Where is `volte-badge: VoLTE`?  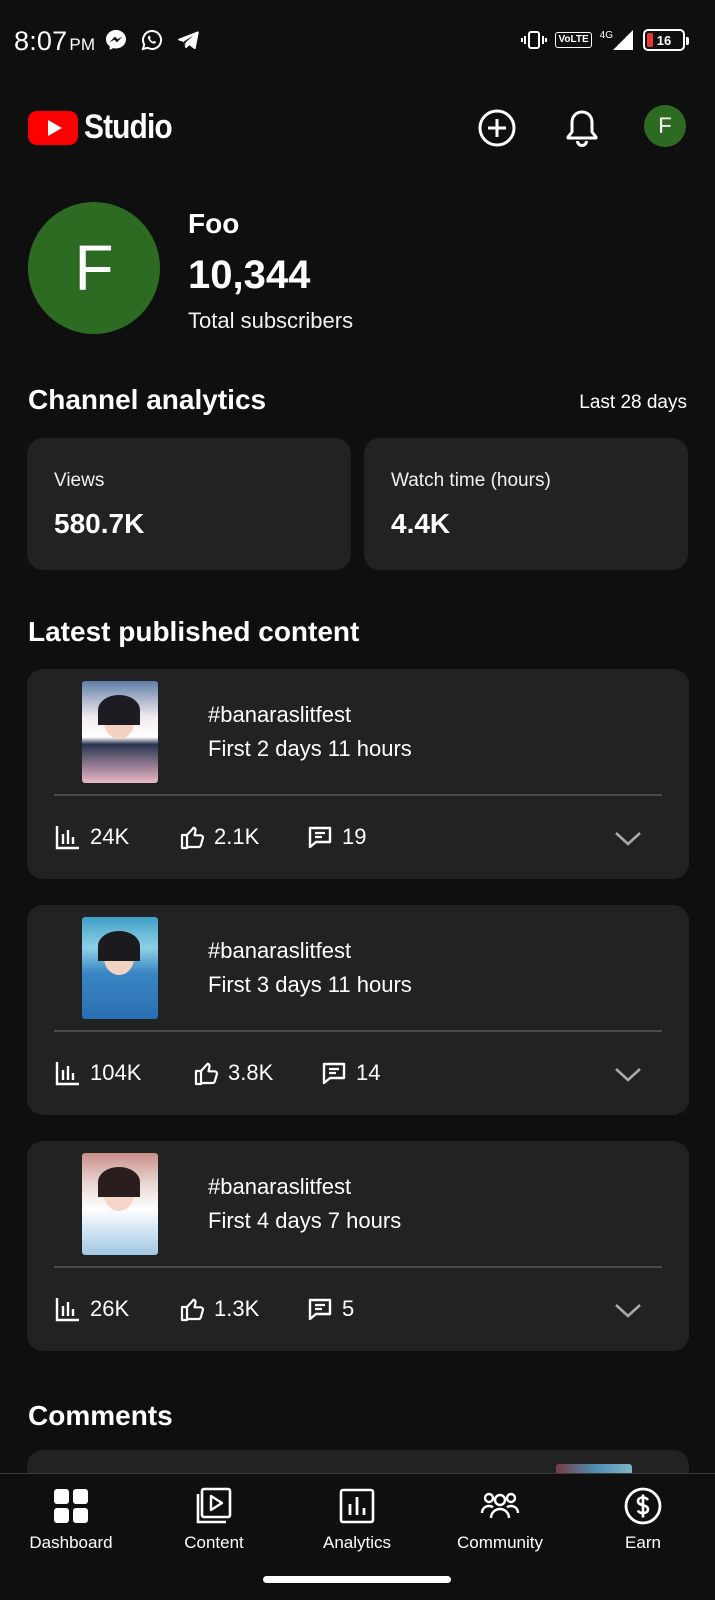 volte-badge: VoLTE is located at coordinates (573, 40).